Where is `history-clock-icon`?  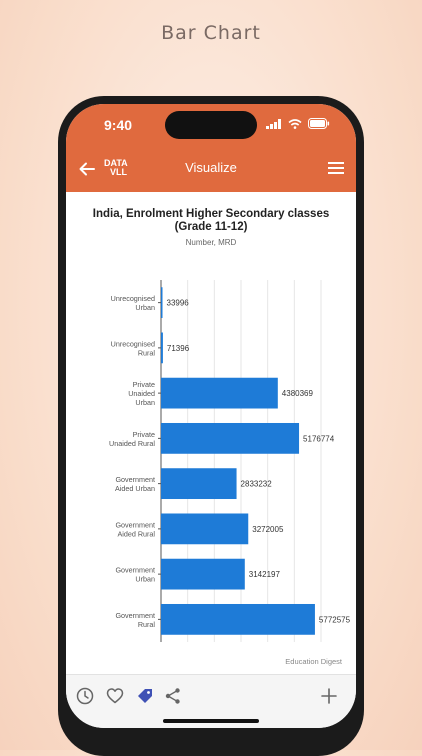 history-clock-icon is located at coordinates (85, 696).